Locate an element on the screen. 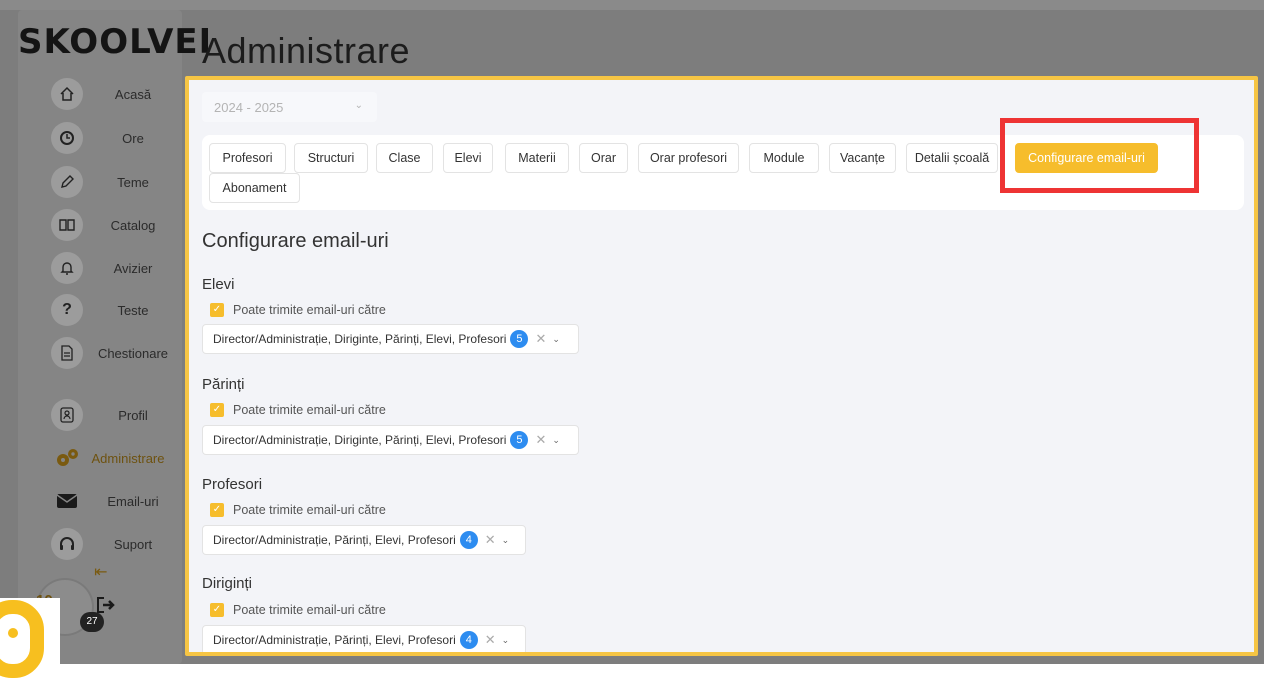 The height and width of the screenshot is (680, 1264). tab-profesori: Profesori is located at coordinates (247, 158).